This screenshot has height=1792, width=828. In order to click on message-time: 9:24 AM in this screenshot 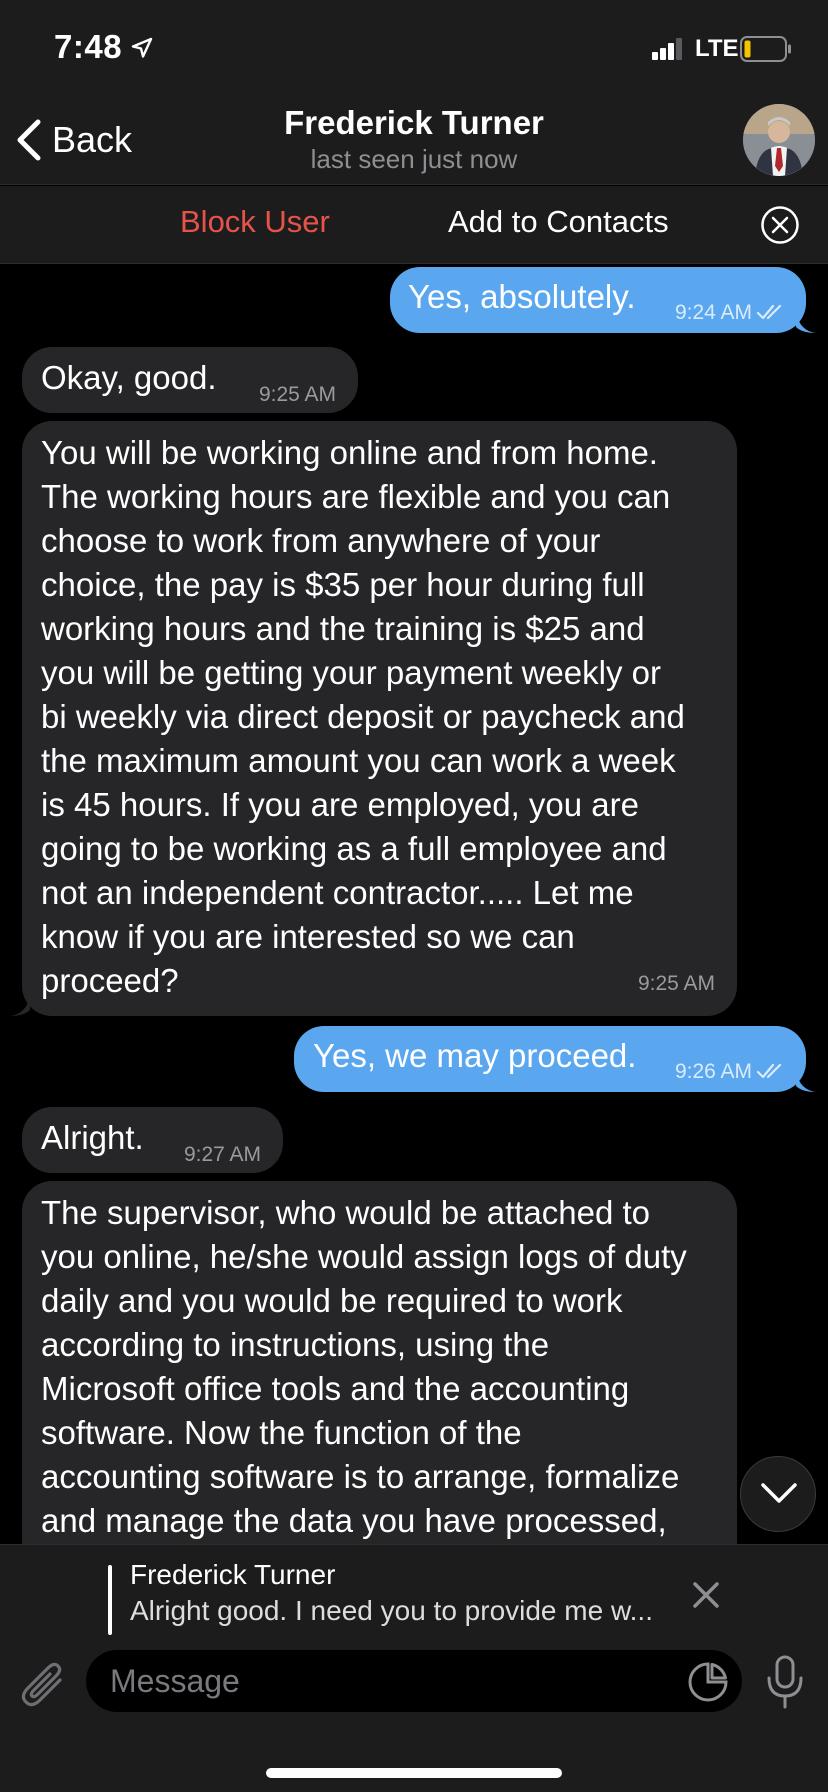, I will do `click(713, 312)`.